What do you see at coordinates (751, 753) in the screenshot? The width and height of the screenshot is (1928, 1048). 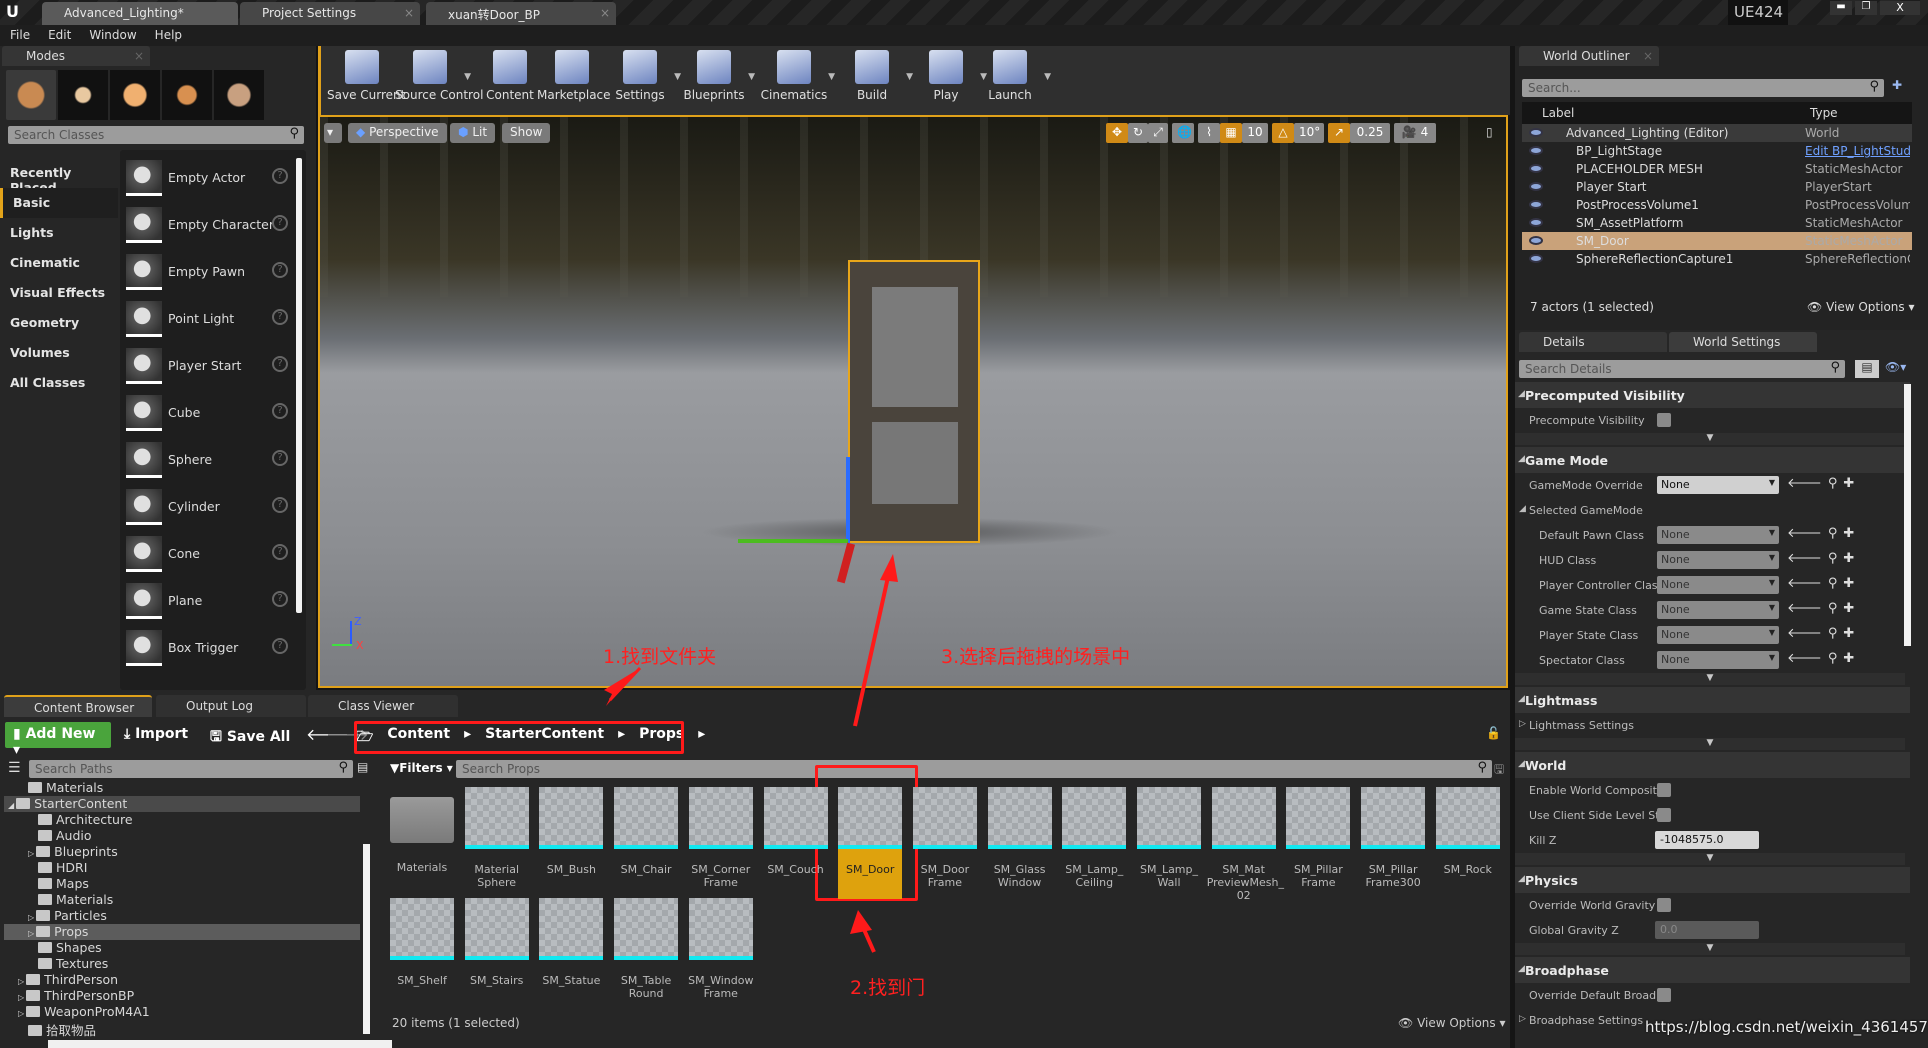 I see `annotation-arrows` at bounding box center [751, 753].